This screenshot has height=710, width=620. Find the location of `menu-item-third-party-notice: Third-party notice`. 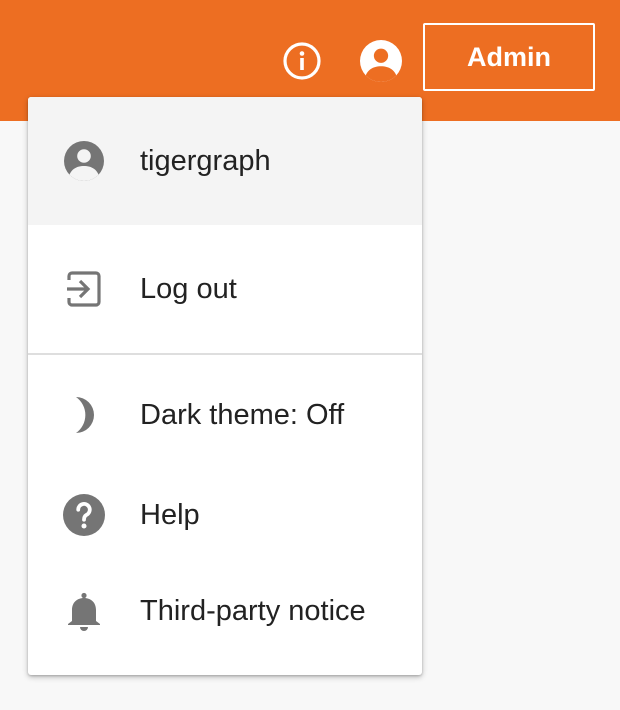

menu-item-third-party-notice: Third-party notice is located at coordinates (225, 611).